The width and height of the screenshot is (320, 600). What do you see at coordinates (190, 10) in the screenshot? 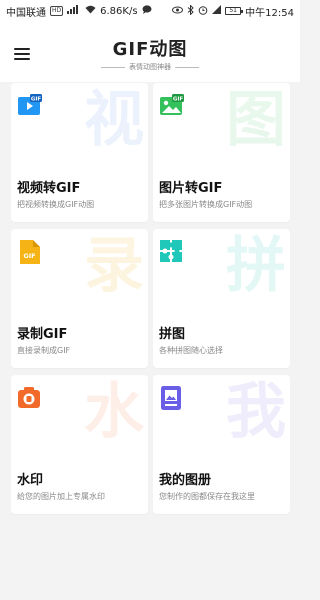
I see `bluetooth-icon` at bounding box center [190, 10].